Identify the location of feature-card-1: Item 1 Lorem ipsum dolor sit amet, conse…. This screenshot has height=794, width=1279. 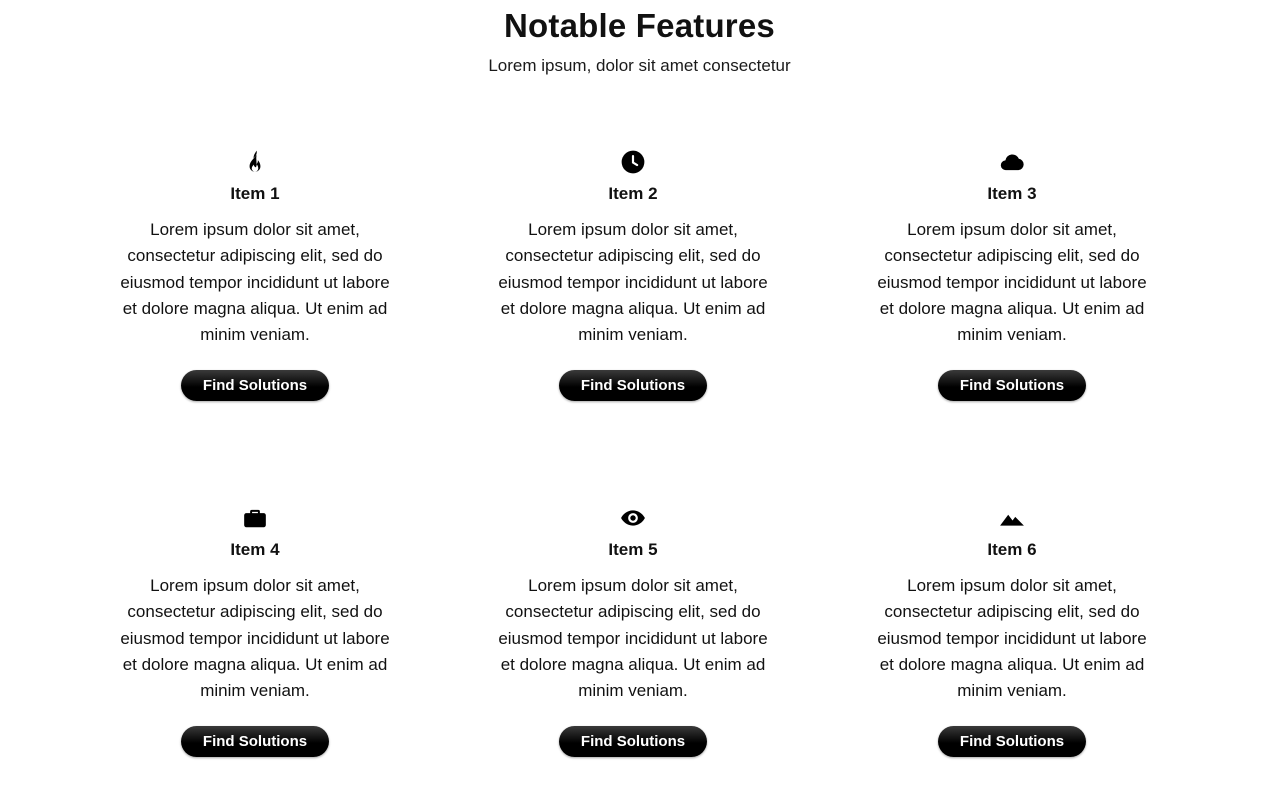
(255, 275).